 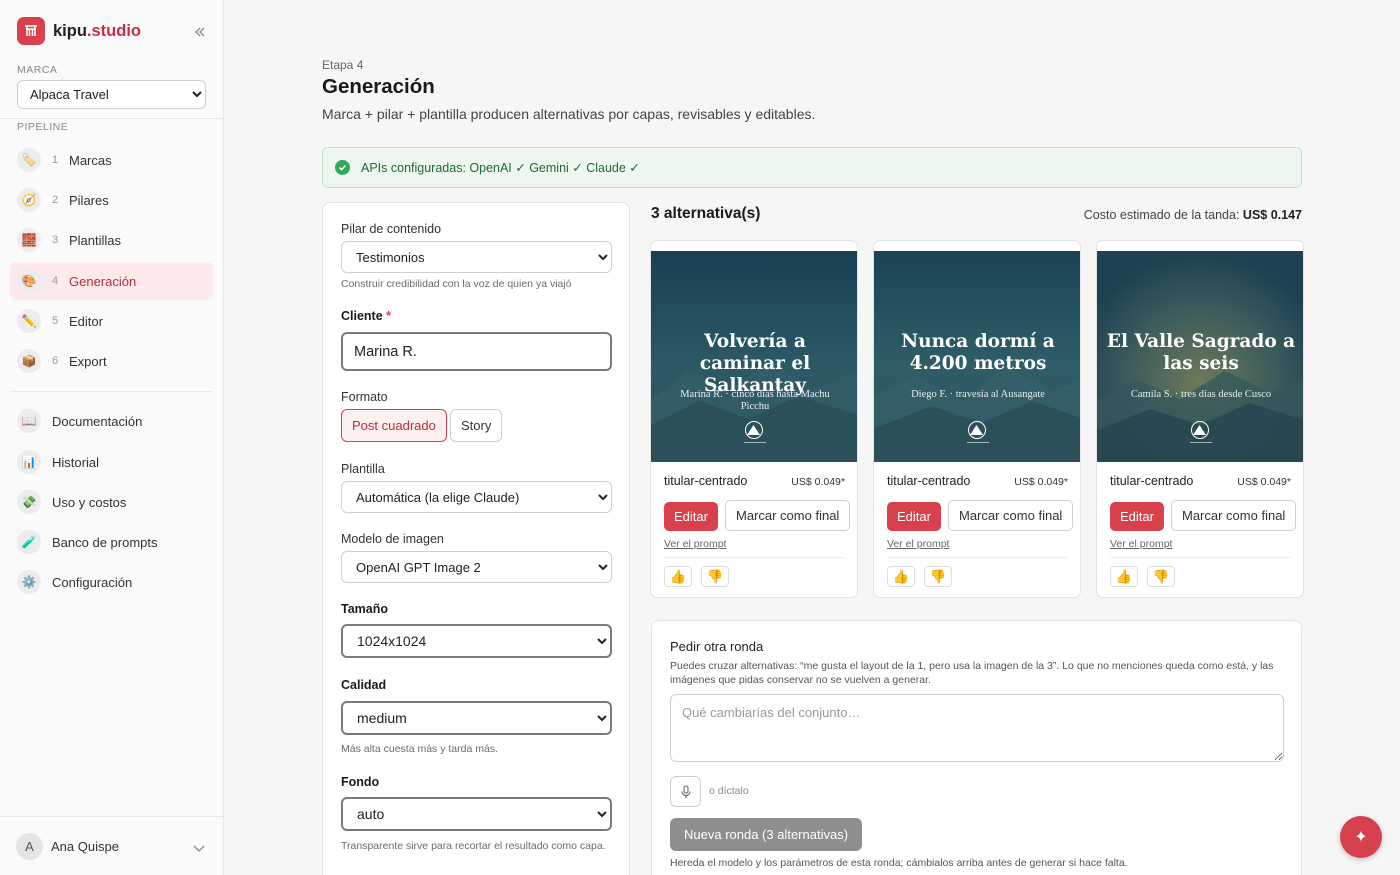 What do you see at coordinates (706, 213) in the screenshot?
I see `results-title: 3 alternativa(s)` at bounding box center [706, 213].